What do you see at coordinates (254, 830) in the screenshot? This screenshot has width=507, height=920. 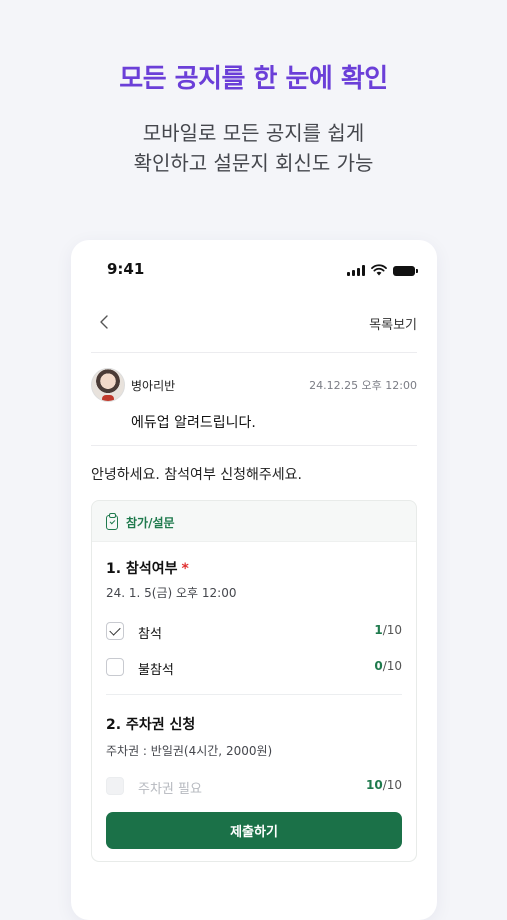 I see `submit-button: 제출하기` at bounding box center [254, 830].